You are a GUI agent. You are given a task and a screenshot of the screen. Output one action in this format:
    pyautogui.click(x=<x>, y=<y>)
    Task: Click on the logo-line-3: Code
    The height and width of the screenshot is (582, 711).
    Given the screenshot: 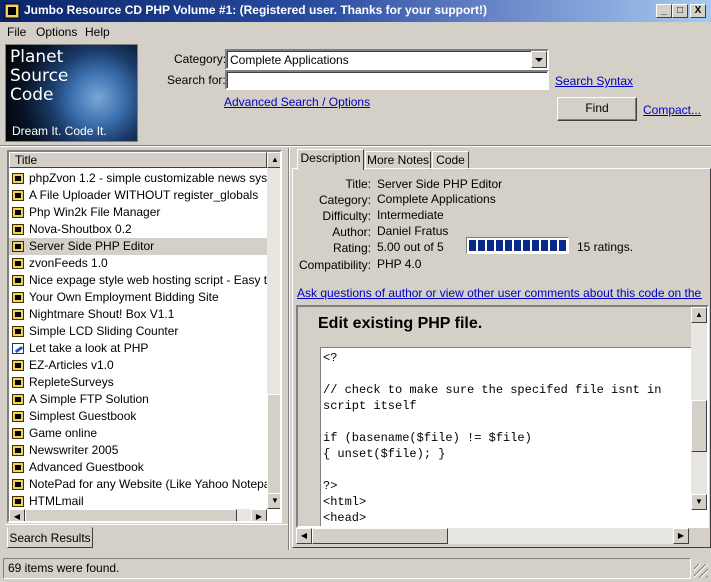 What is the action you would take?
    pyautogui.click(x=32, y=95)
    